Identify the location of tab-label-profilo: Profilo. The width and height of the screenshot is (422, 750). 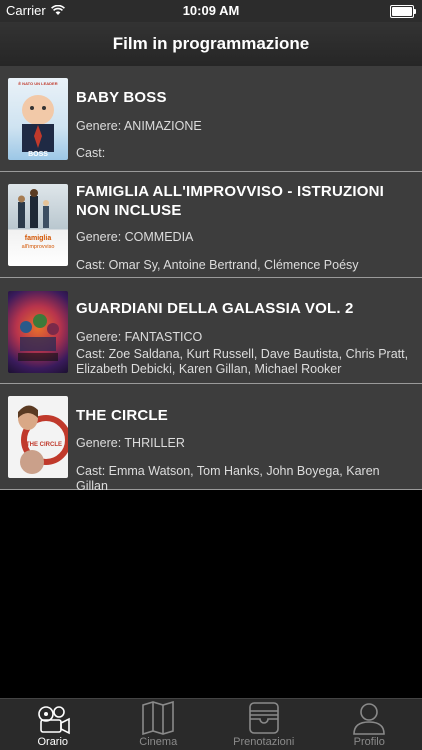
(369, 742).